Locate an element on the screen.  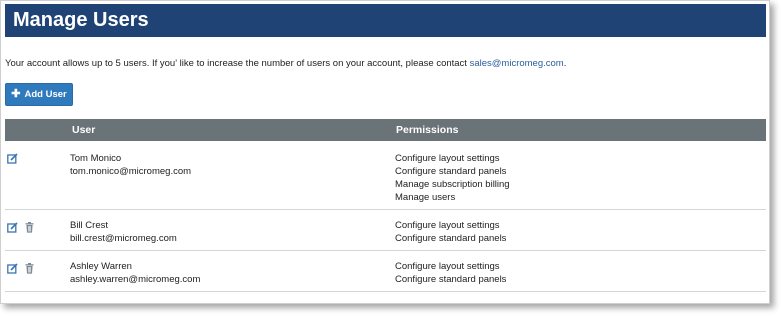
permission-item: Manage users is located at coordinates (425, 197).